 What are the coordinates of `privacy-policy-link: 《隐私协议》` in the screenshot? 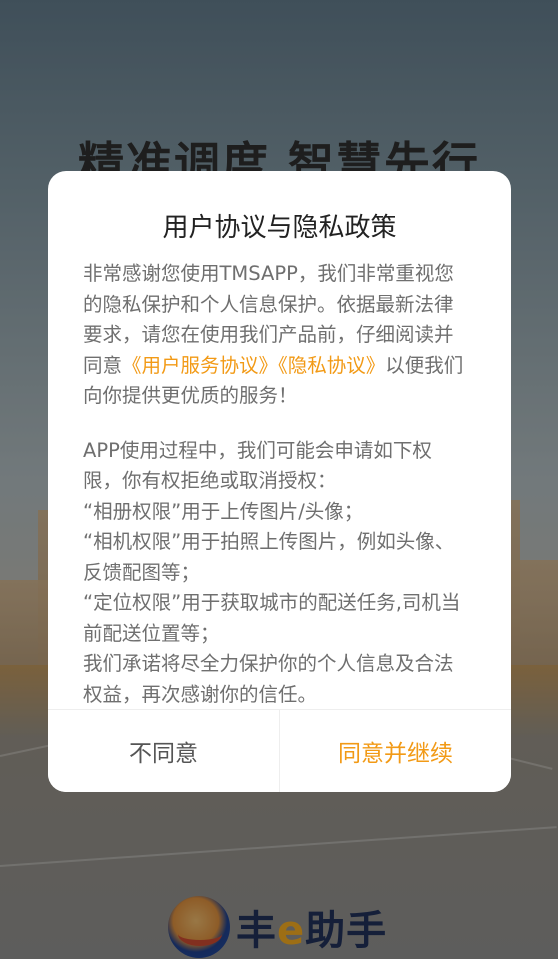 It's located at (331, 365).